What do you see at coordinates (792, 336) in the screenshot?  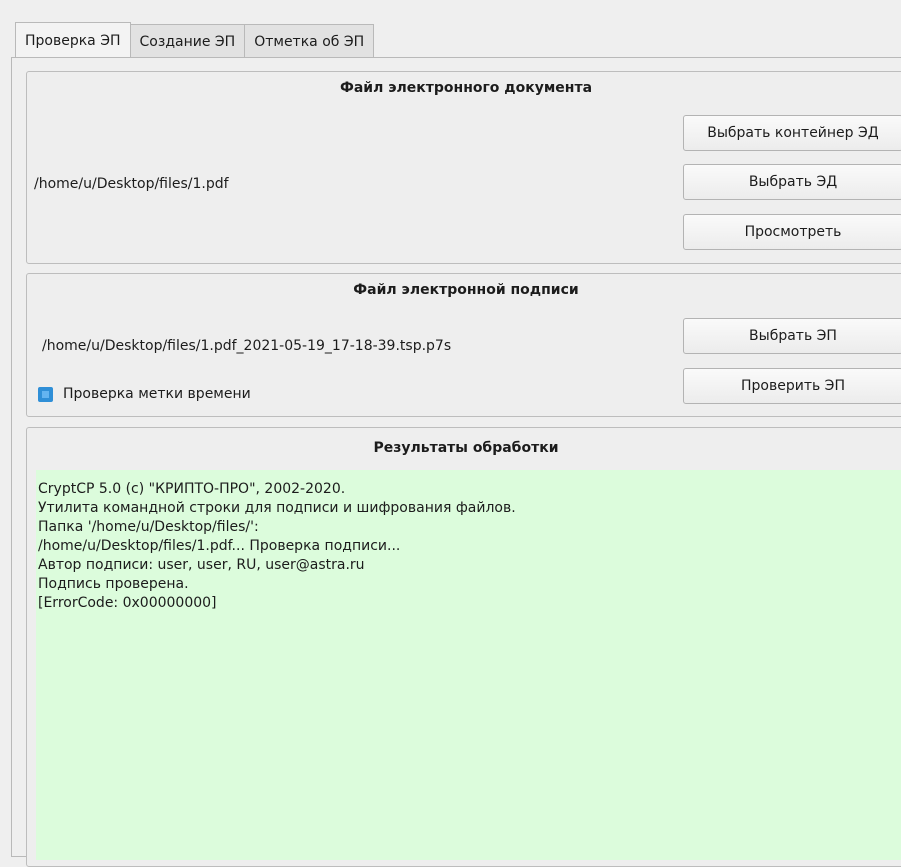 I see `select-signature-button: Выбрать ЭП` at bounding box center [792, 336].